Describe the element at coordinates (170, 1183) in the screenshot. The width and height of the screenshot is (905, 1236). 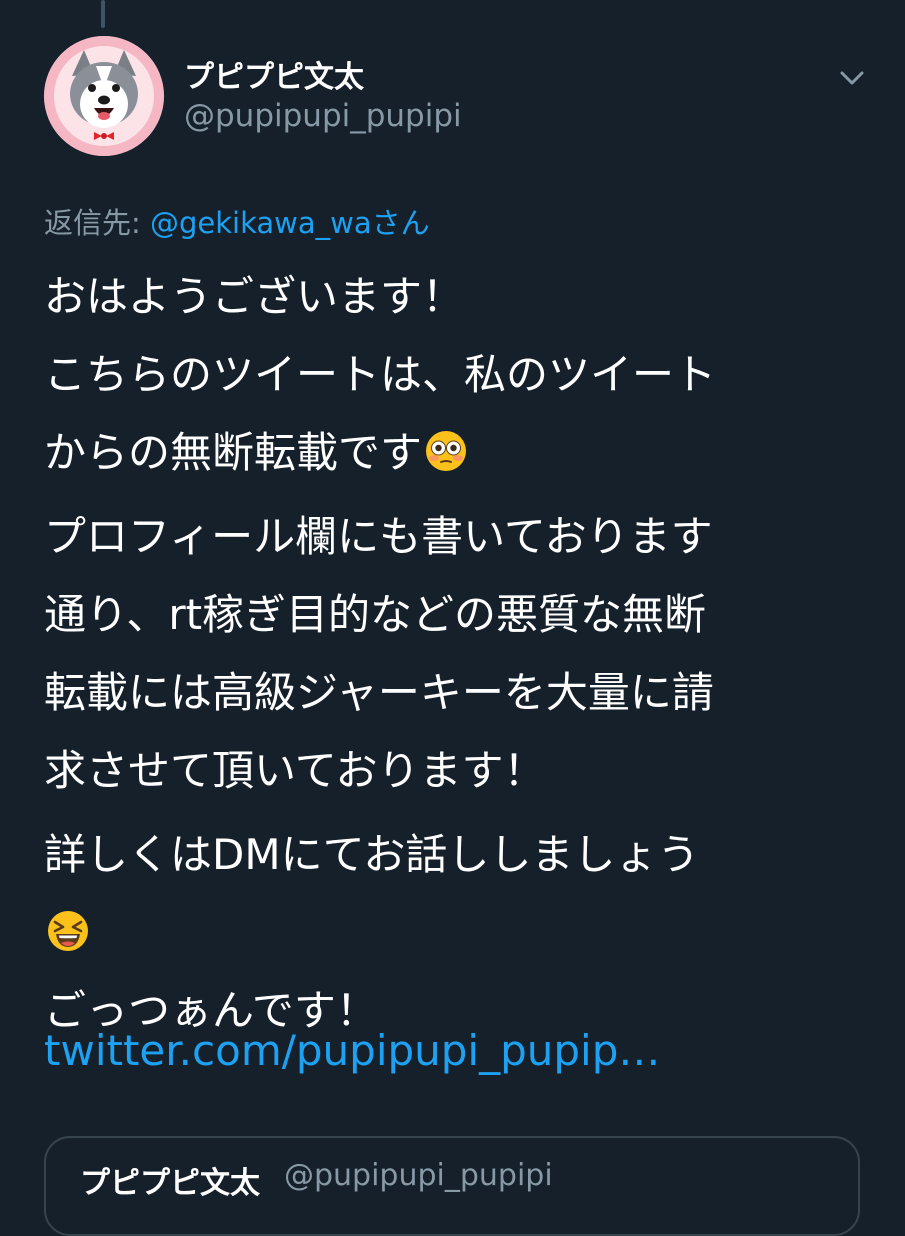
I see `quoted-tweet-display-name: プピプピ文太` at that location.